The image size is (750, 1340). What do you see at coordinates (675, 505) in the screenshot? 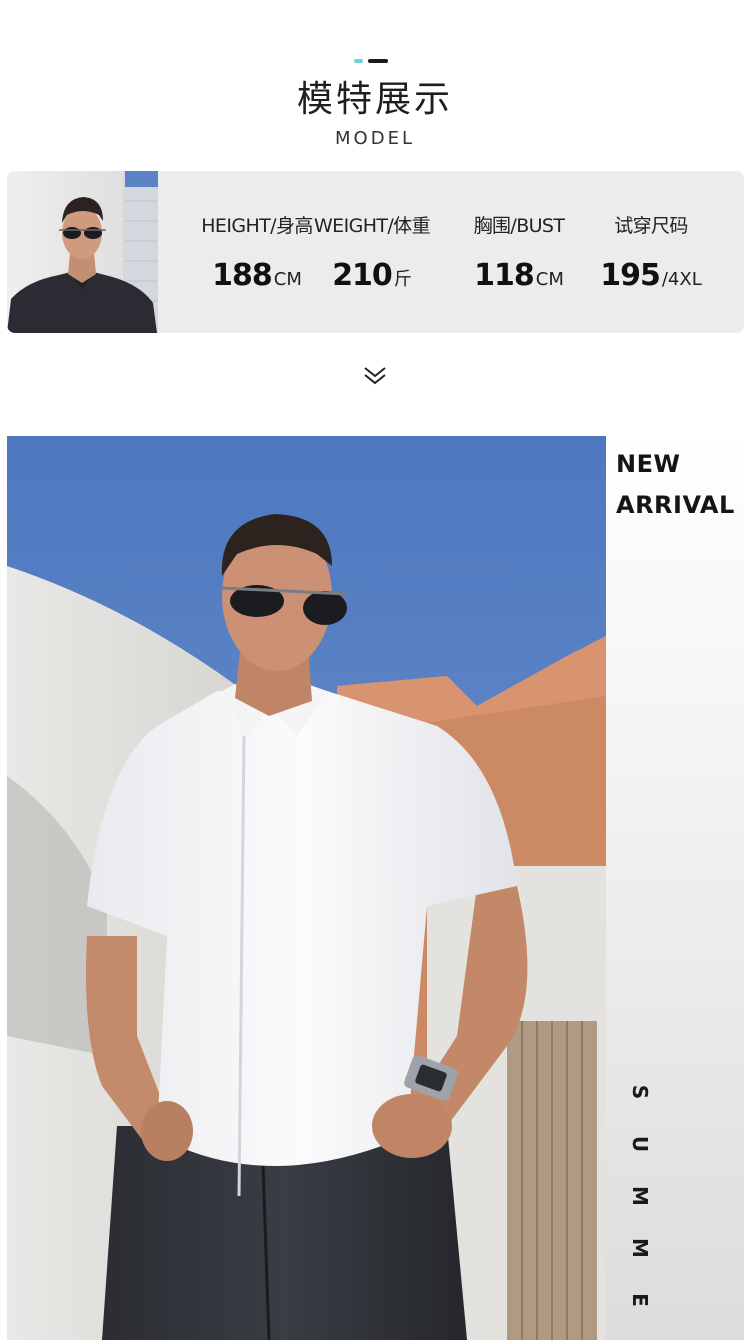
I see `new-arrival-line: ARRIVAL` at bounding box center [675, 505].